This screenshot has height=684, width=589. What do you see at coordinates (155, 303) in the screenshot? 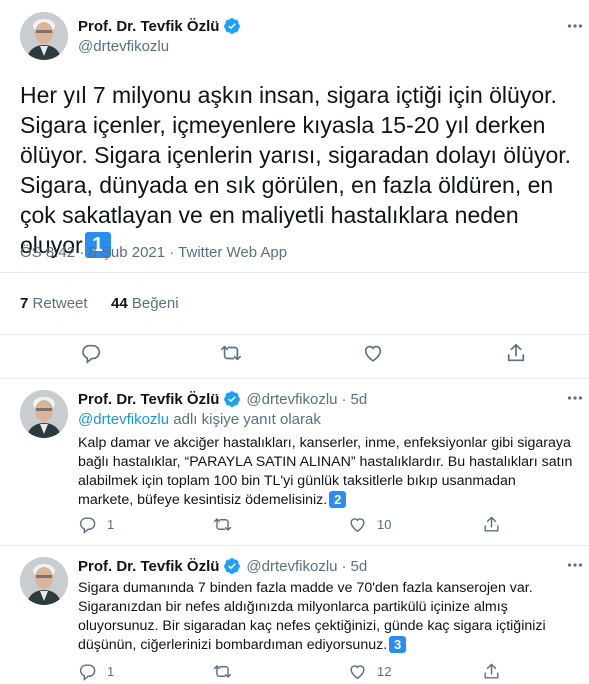
I see `like-label: Beğeni` at bounding box center [155, 303].